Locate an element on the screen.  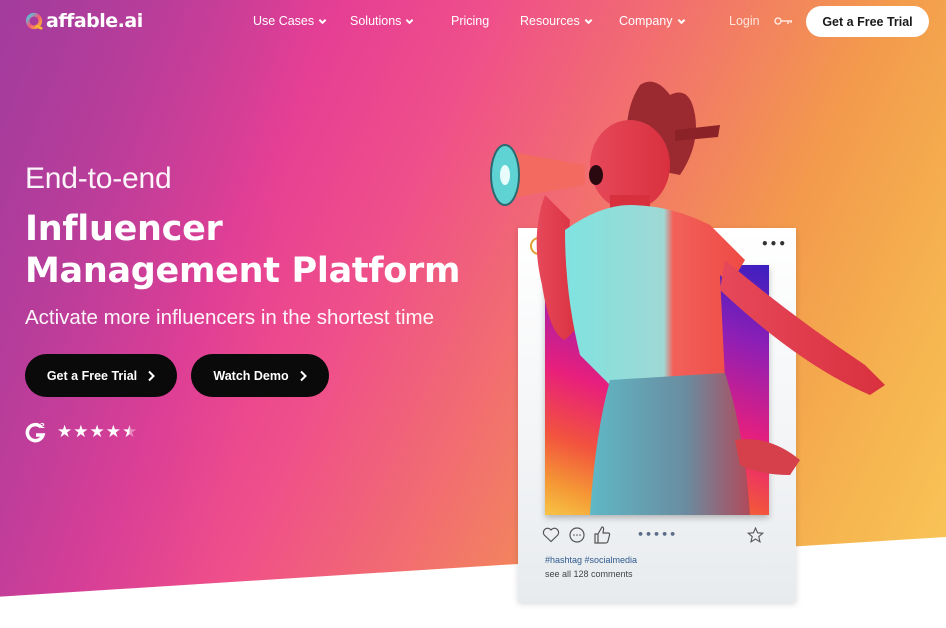
nav-resources: Resources is located at coordinates (556, 21).